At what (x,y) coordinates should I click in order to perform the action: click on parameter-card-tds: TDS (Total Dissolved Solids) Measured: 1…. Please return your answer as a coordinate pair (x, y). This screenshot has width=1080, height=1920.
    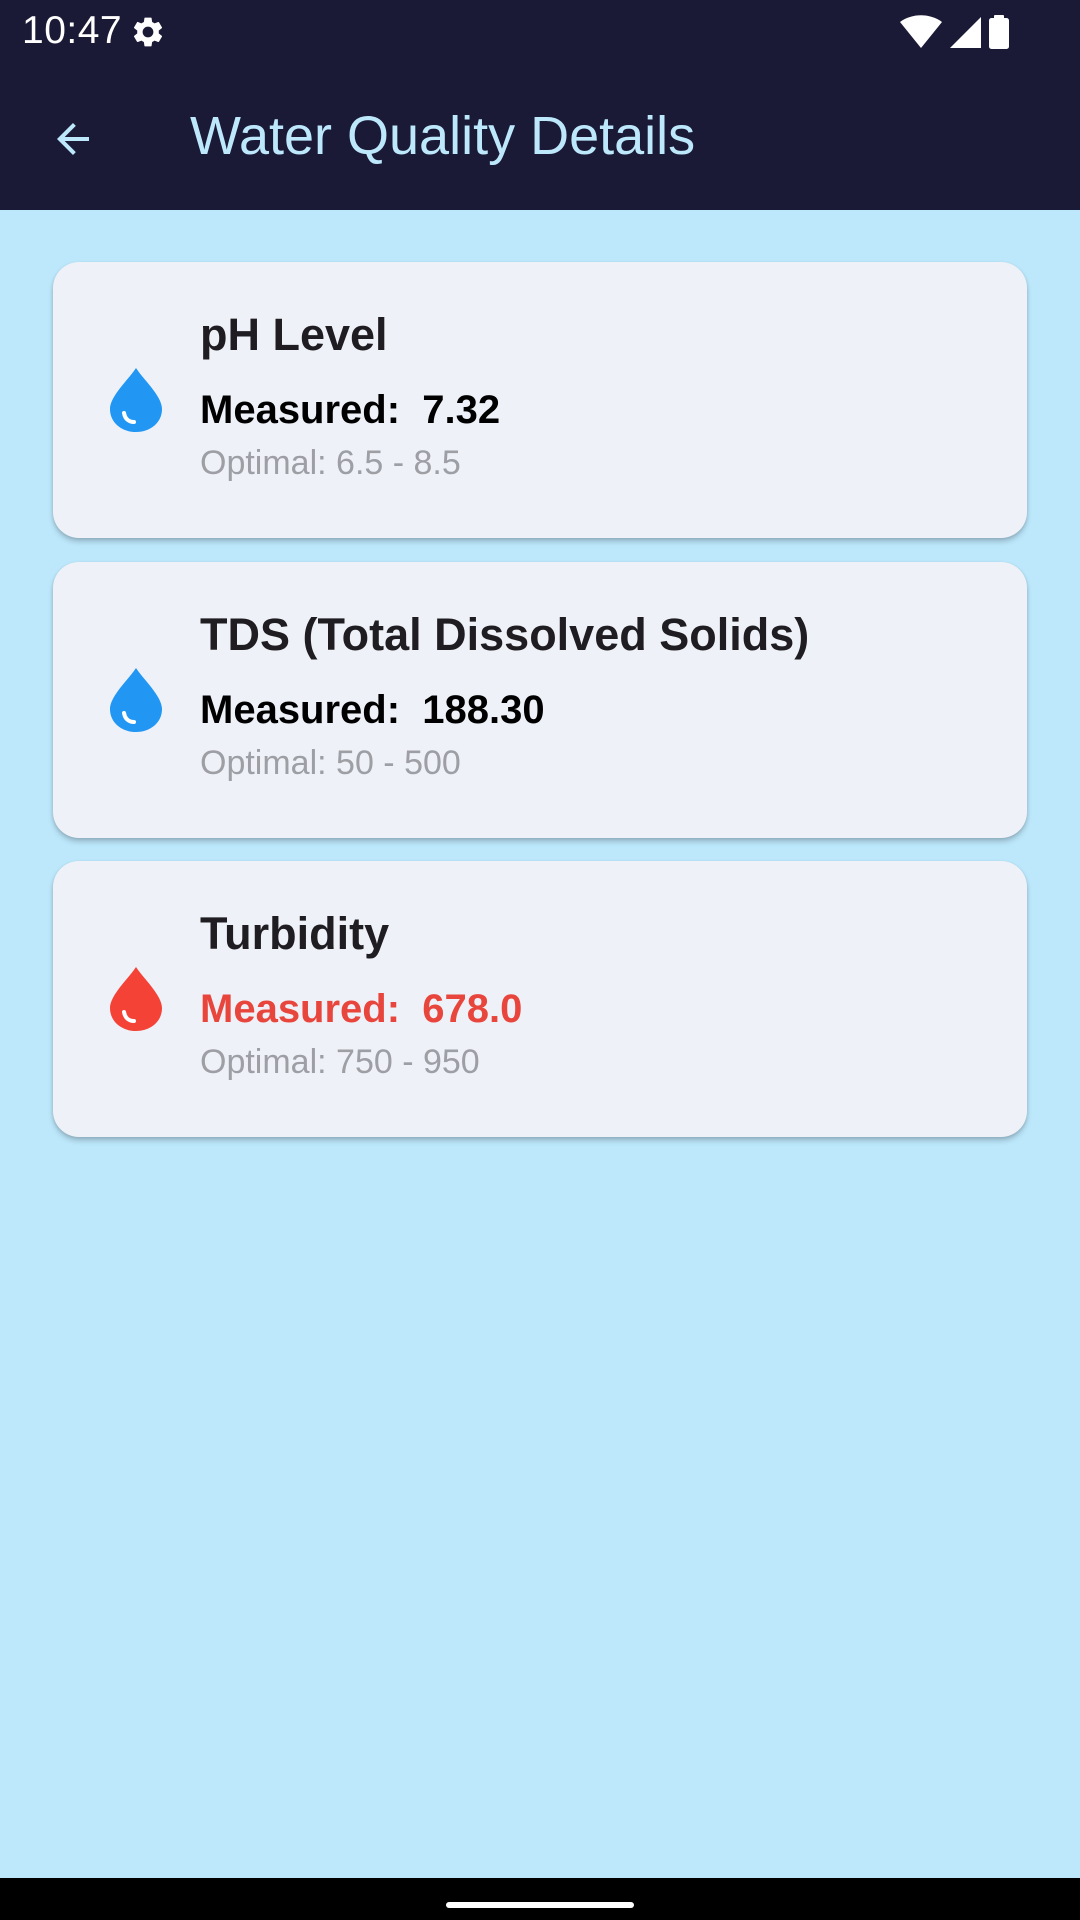
    Looking at the image, I should click on (540, 700).